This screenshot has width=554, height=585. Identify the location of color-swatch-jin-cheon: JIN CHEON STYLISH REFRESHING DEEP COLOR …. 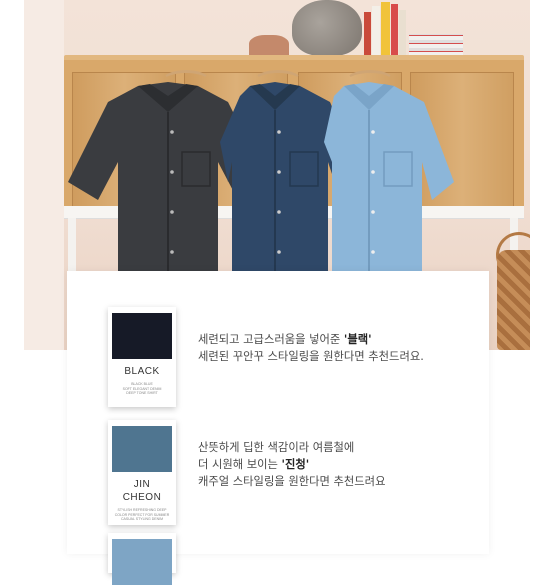
(142, 472).